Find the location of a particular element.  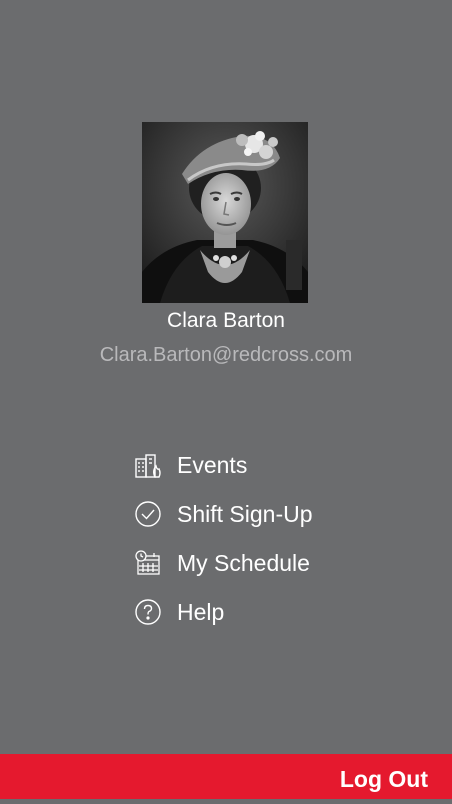

menu-item-my-schedule: My Schedule is located at coordinates (263, 562).